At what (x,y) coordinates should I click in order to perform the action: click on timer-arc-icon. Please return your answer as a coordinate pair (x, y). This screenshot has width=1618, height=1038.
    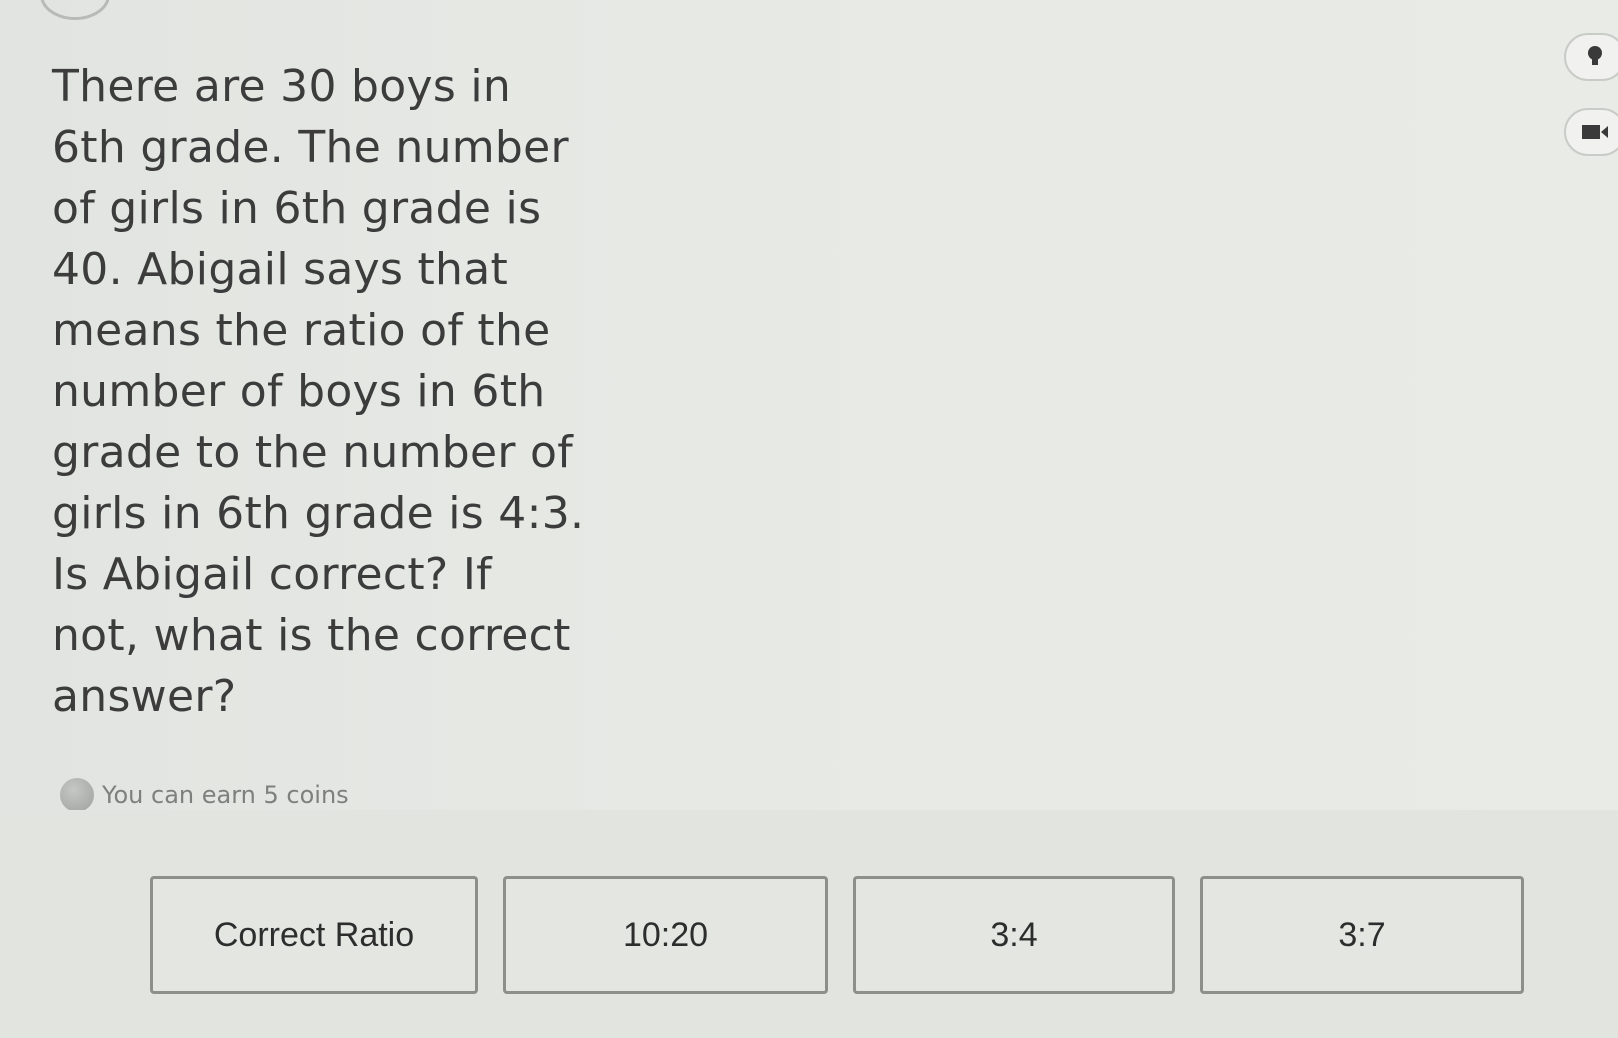
    Looking at the image, I should click on (75, 10).